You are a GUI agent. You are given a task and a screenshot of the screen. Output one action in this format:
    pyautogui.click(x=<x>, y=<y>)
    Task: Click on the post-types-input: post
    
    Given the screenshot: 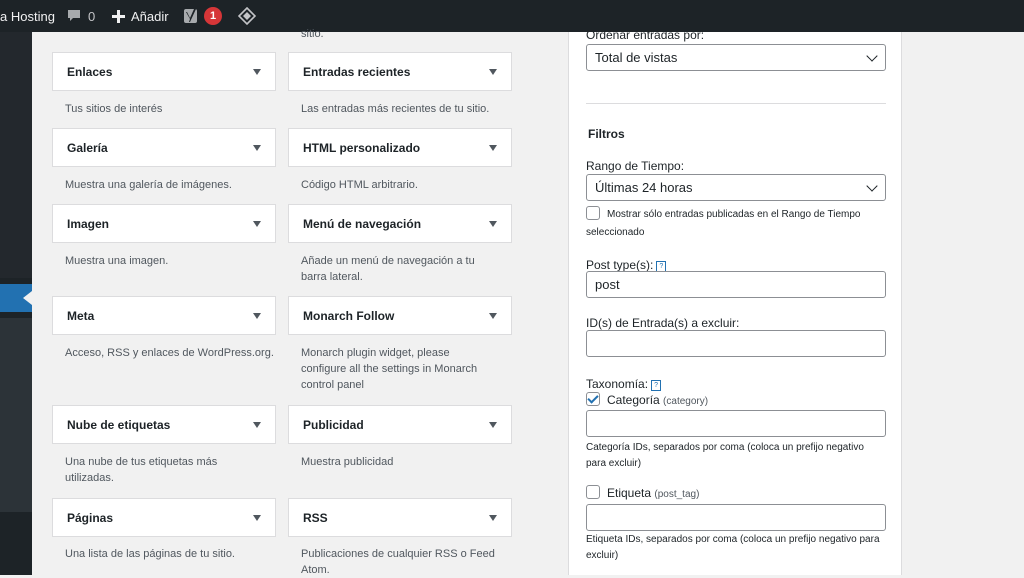 What is the action you would take?
    pyautogui.click(x=736, y=284)
    